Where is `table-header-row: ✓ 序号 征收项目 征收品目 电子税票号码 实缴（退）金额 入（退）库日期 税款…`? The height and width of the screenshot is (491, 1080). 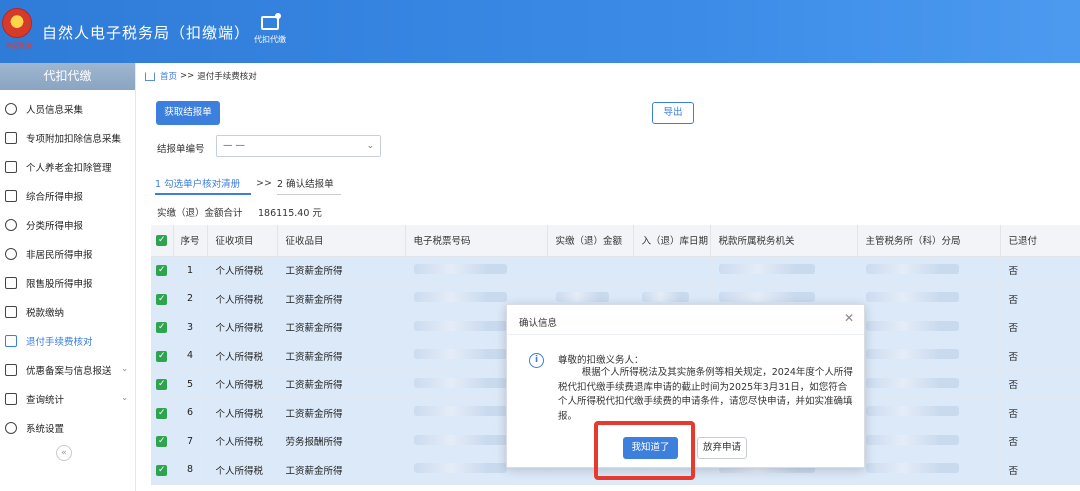
table-header-row: ✓ 序号 征收项目 征收品目 电子税票号码 实缴（退）金额 入（退）库日期 税款… is located at coordinates (615, 241).